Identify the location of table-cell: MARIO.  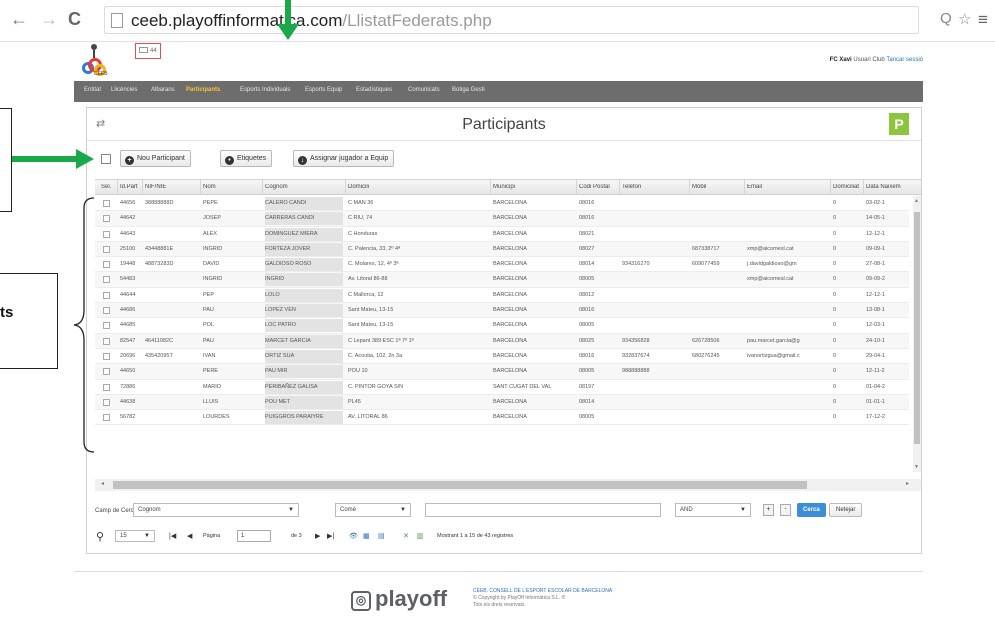
(212, 386).